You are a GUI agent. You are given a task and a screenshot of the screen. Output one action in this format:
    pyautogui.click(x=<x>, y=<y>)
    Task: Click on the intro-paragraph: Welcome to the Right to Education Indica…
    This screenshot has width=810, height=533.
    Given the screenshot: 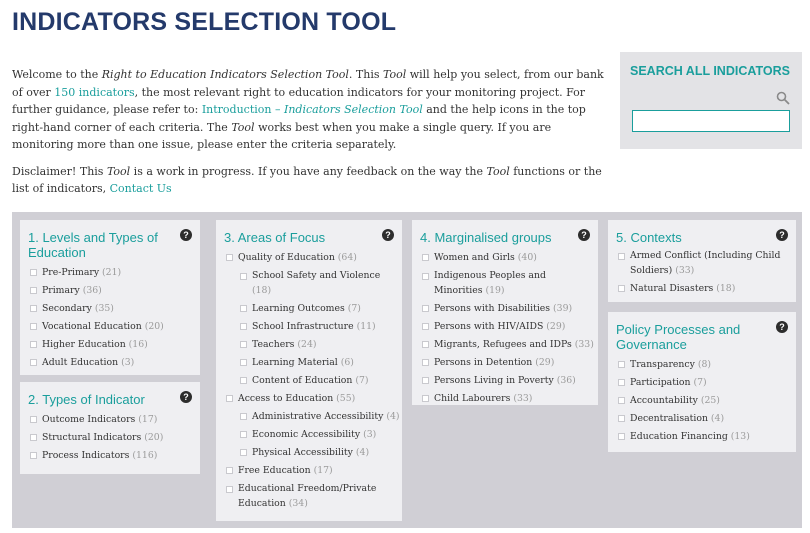 What is the action you would take?
    pyautogui.click(x=309, y=110)
    